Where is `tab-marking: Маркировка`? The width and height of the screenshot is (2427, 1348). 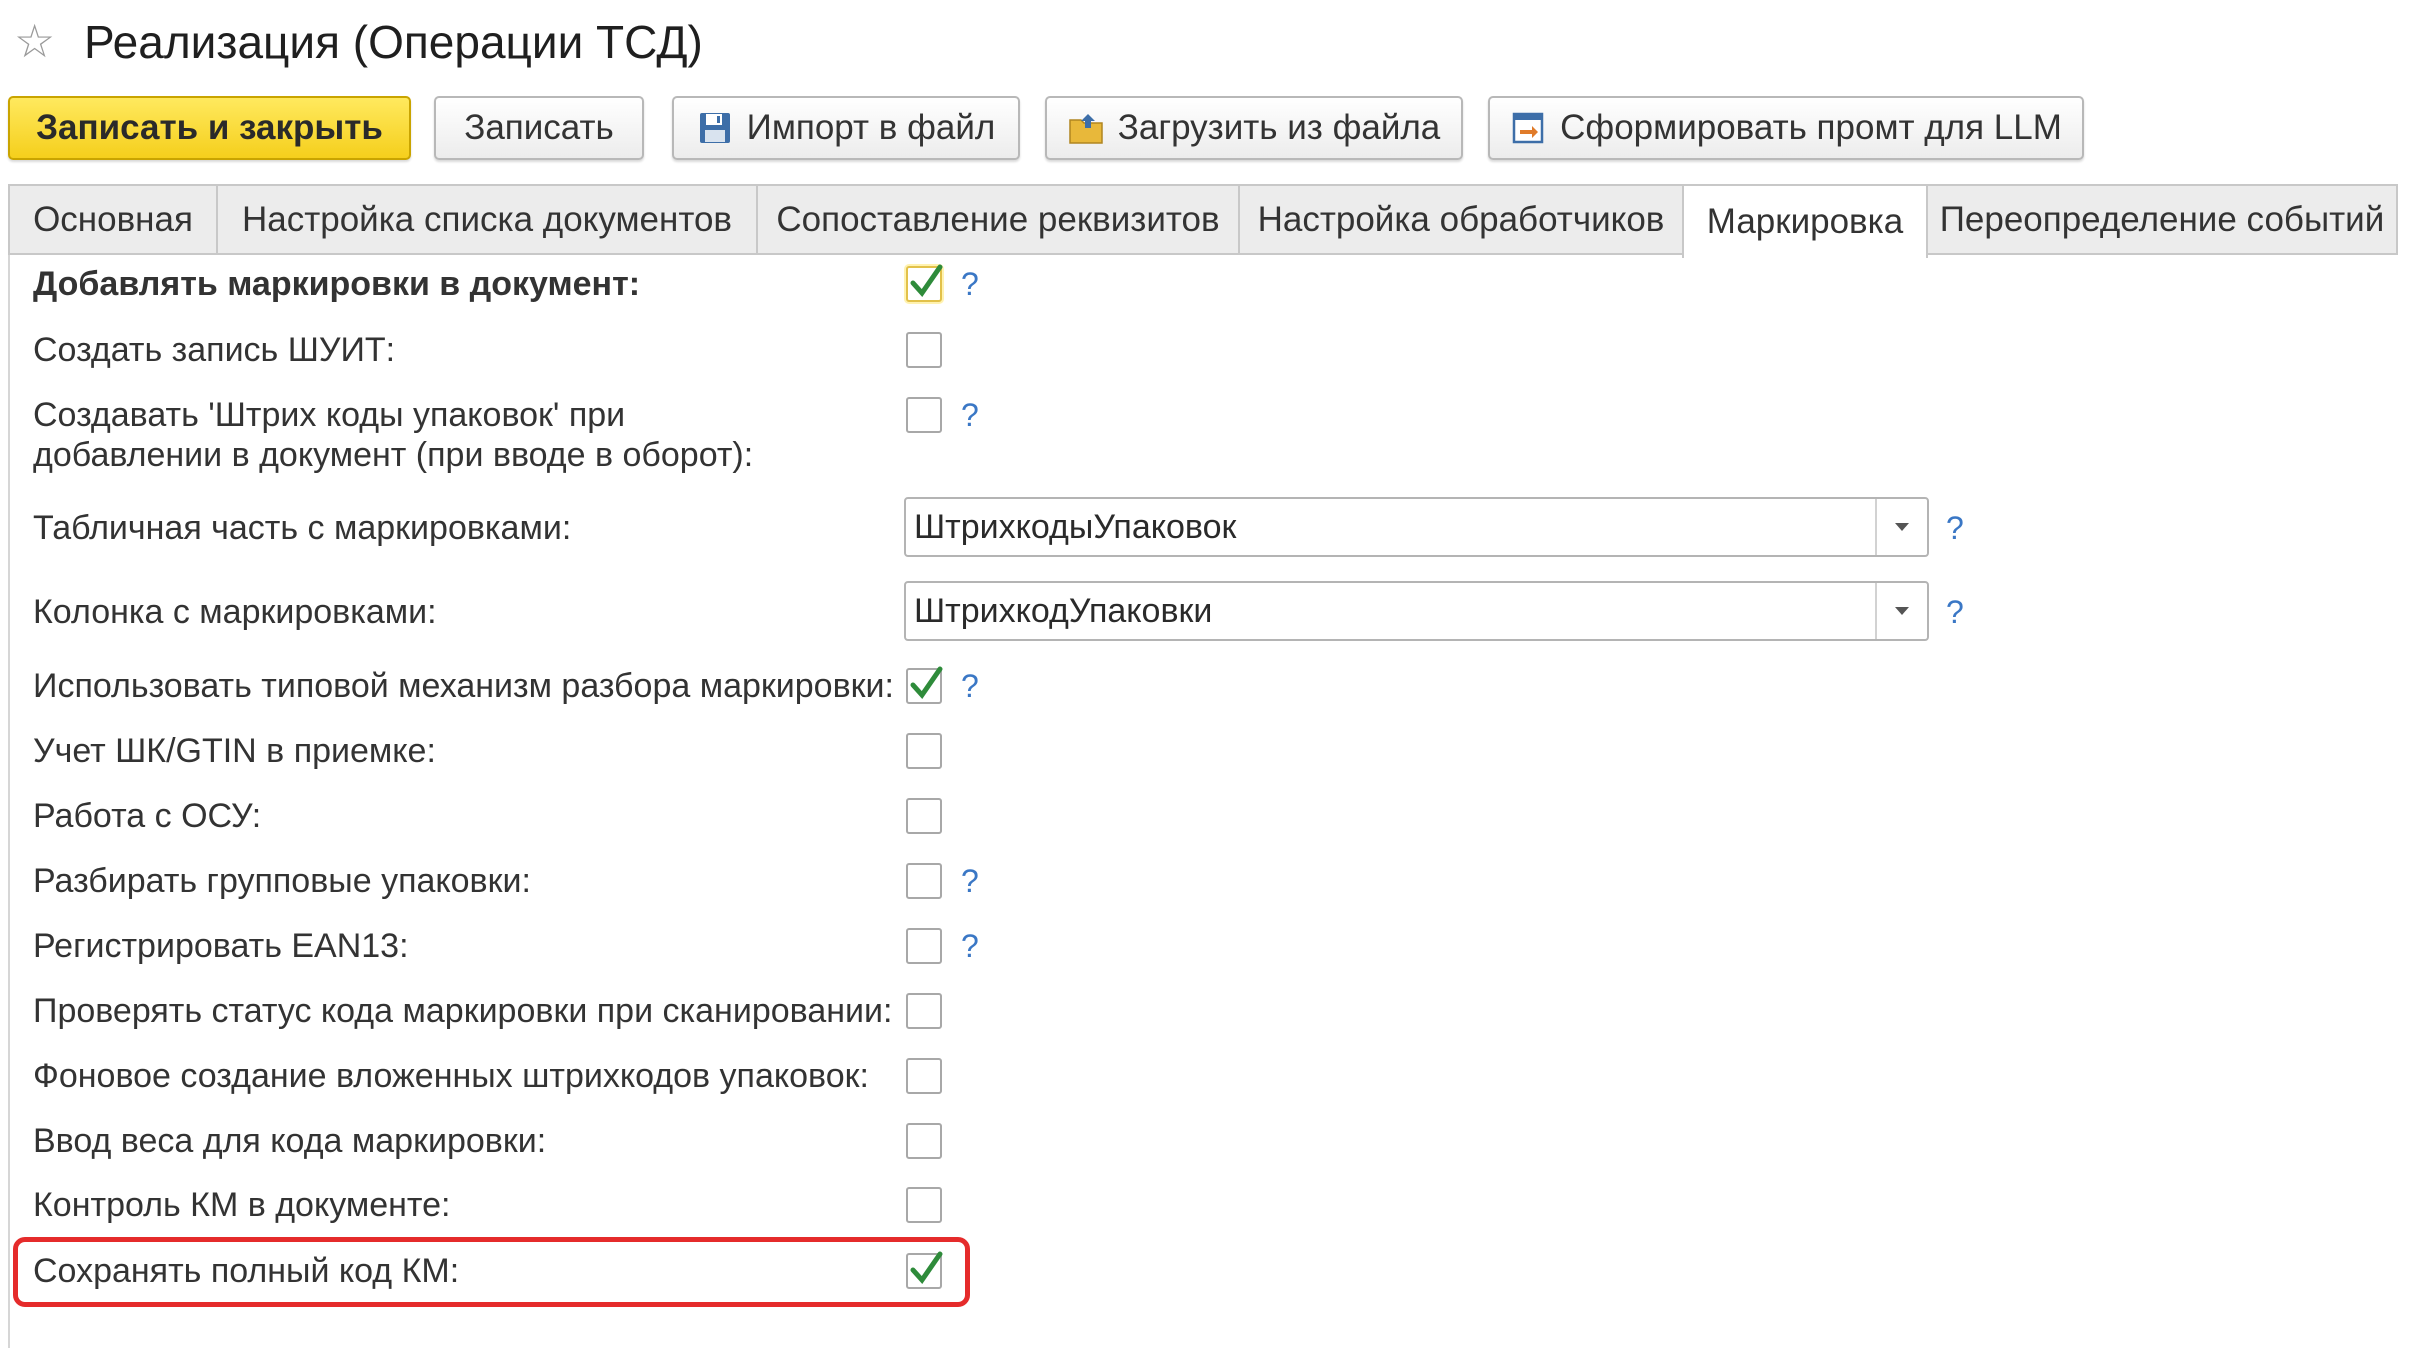 tab-marking: Маркировка is located at coordinates (1805, 221).